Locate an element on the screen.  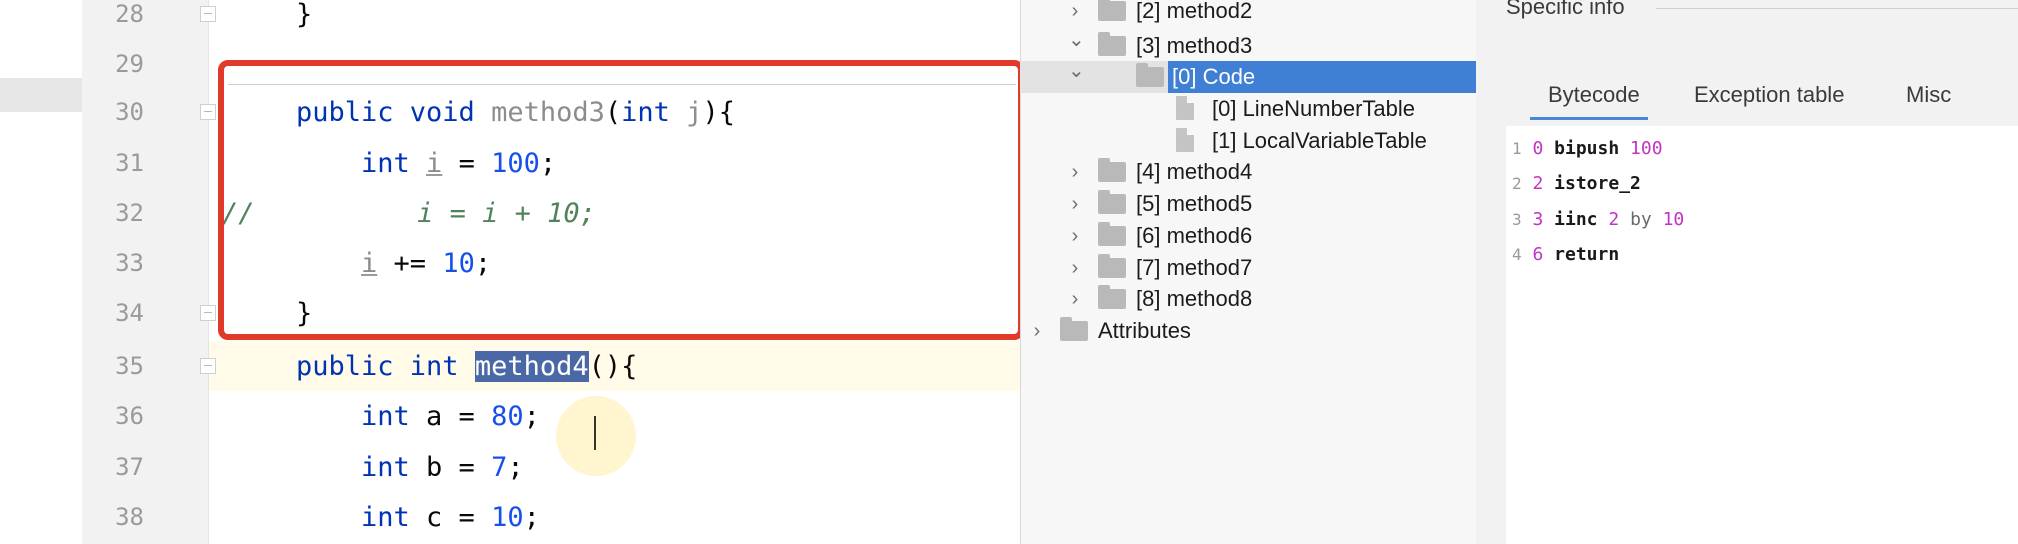
bytecode-operand: by is located at coordinates (1641, 219).